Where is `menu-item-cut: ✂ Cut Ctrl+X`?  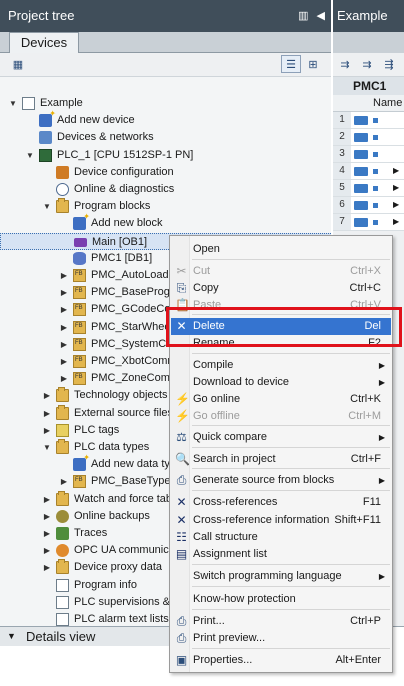 menu-item-cut: ✂ Cut Ctrl+X is located at coordinates (281, 271).